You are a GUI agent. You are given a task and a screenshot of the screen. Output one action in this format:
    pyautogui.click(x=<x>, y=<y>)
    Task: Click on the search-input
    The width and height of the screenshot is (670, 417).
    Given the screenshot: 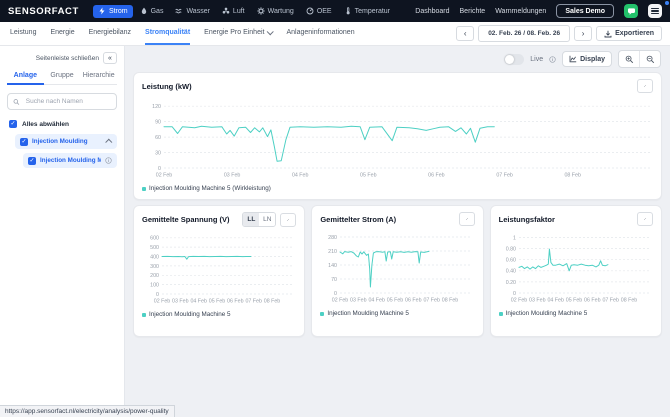 What is the action you would take?
    pyautogui.click(x=67, y=101)
    